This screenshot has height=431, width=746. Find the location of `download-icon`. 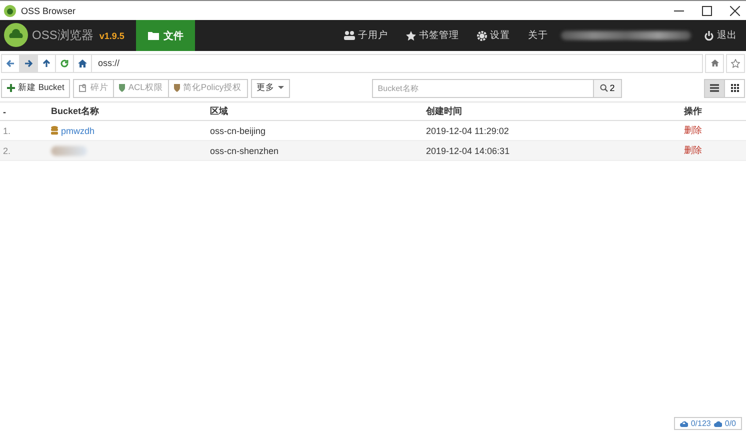

download-icon is located at coordinates (718, 423).